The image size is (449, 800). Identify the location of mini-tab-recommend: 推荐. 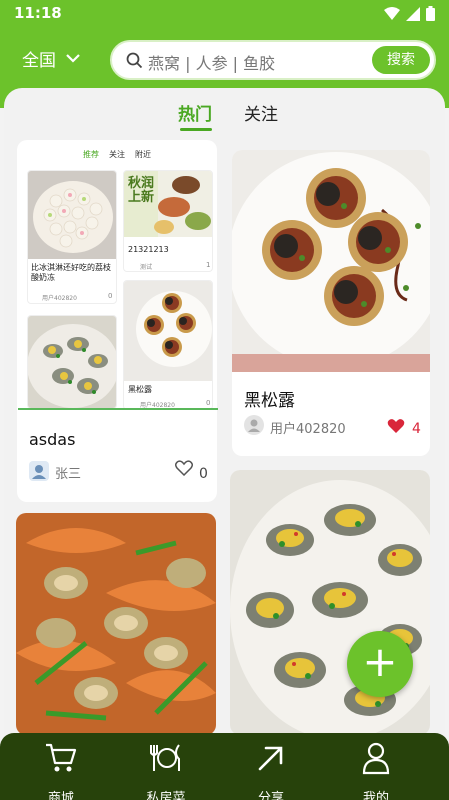
(91, 154).